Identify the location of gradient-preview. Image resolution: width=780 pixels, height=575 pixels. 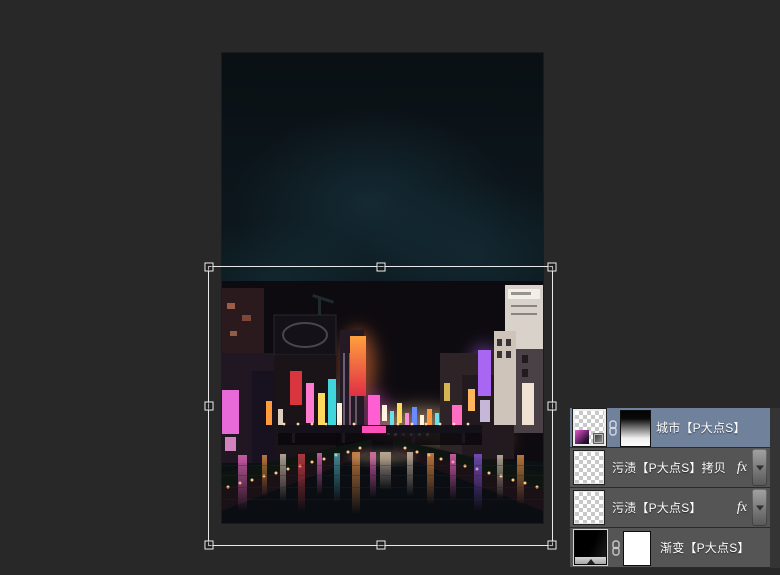
(590, 544).